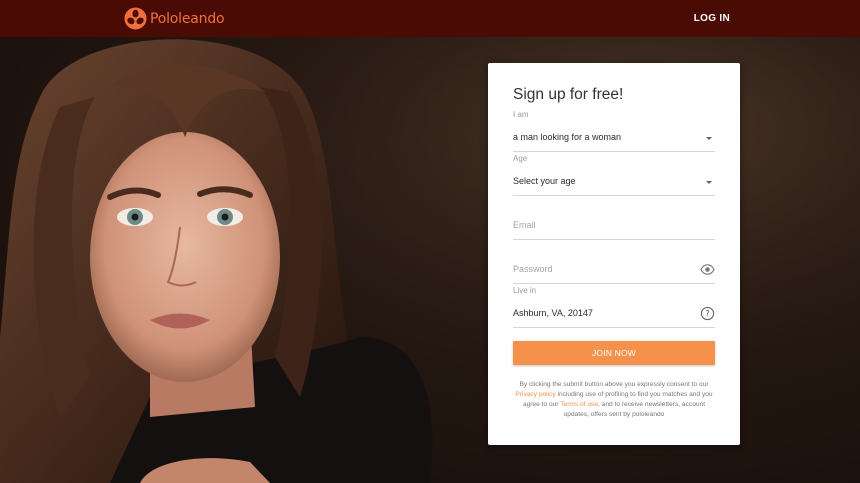 Image resolution: width=860 pixels, height=483 pixels. Describe the element at coordinates (535, 394) in the screenshot. I see `privacy-policy-link: Privacy policy` at that location.